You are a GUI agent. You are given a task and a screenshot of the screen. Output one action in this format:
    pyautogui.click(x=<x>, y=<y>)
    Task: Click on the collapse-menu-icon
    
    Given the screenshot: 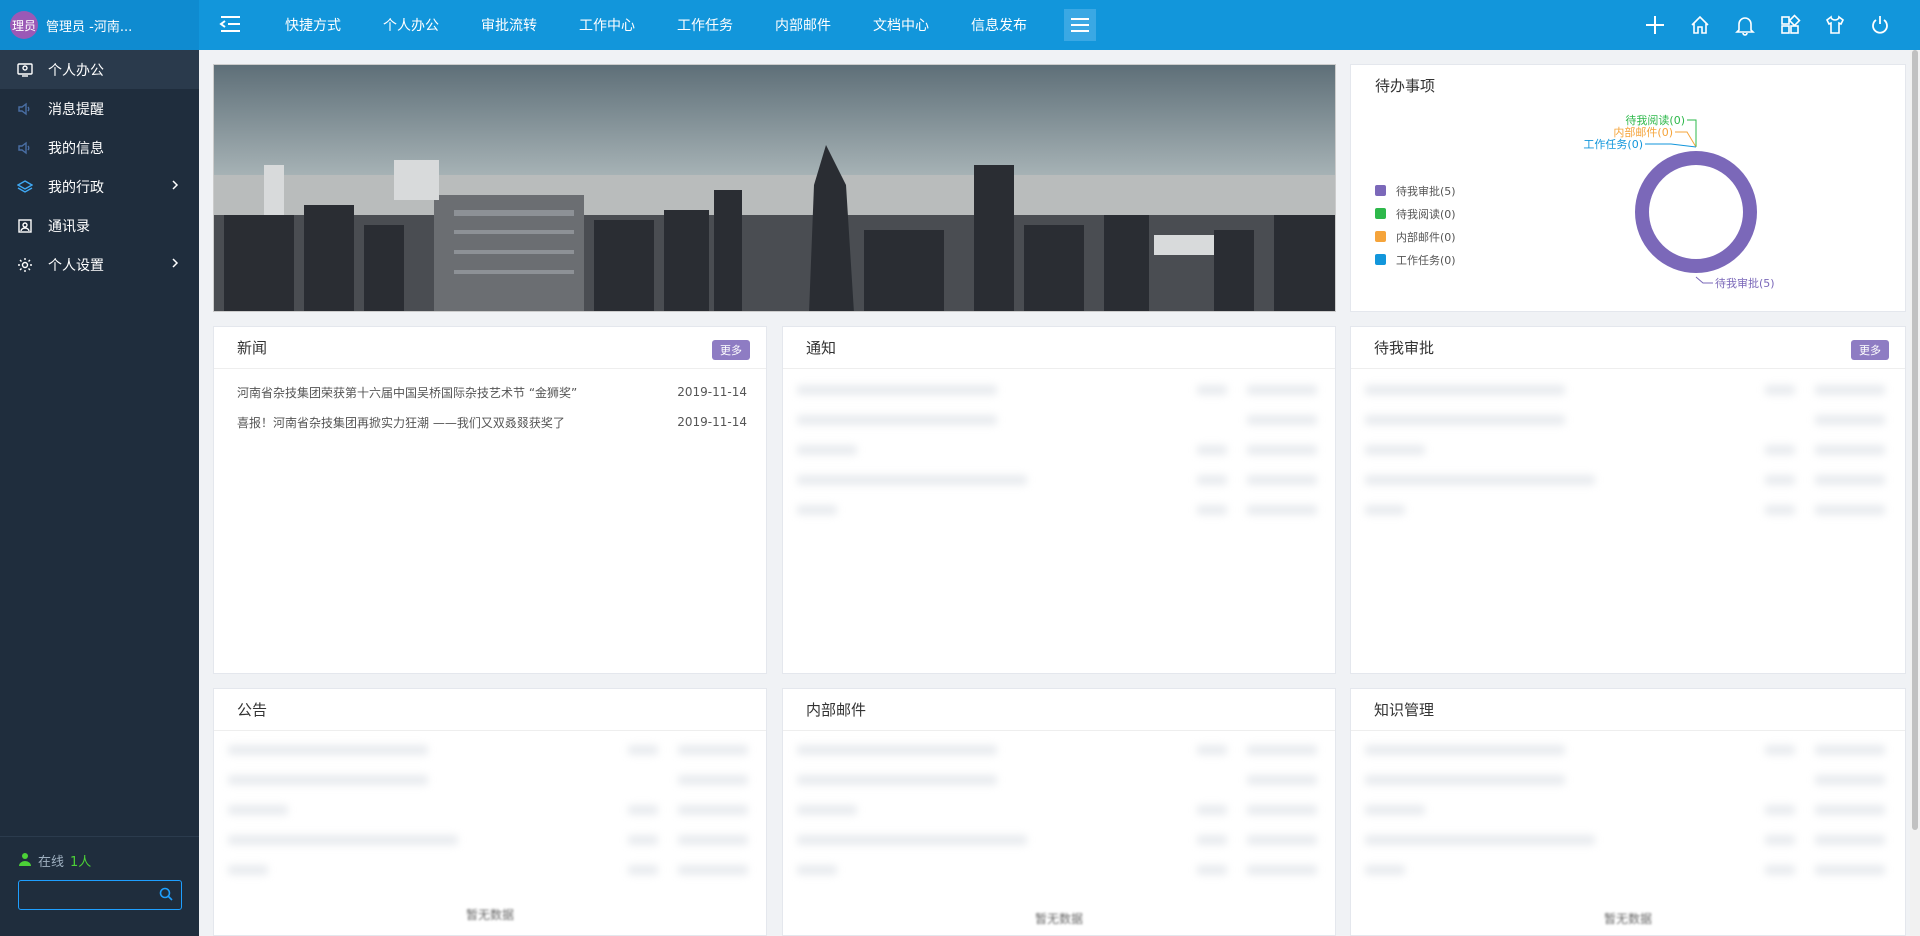 What is the action you would take?
    pyautogui.click(x=231, y=25)
    